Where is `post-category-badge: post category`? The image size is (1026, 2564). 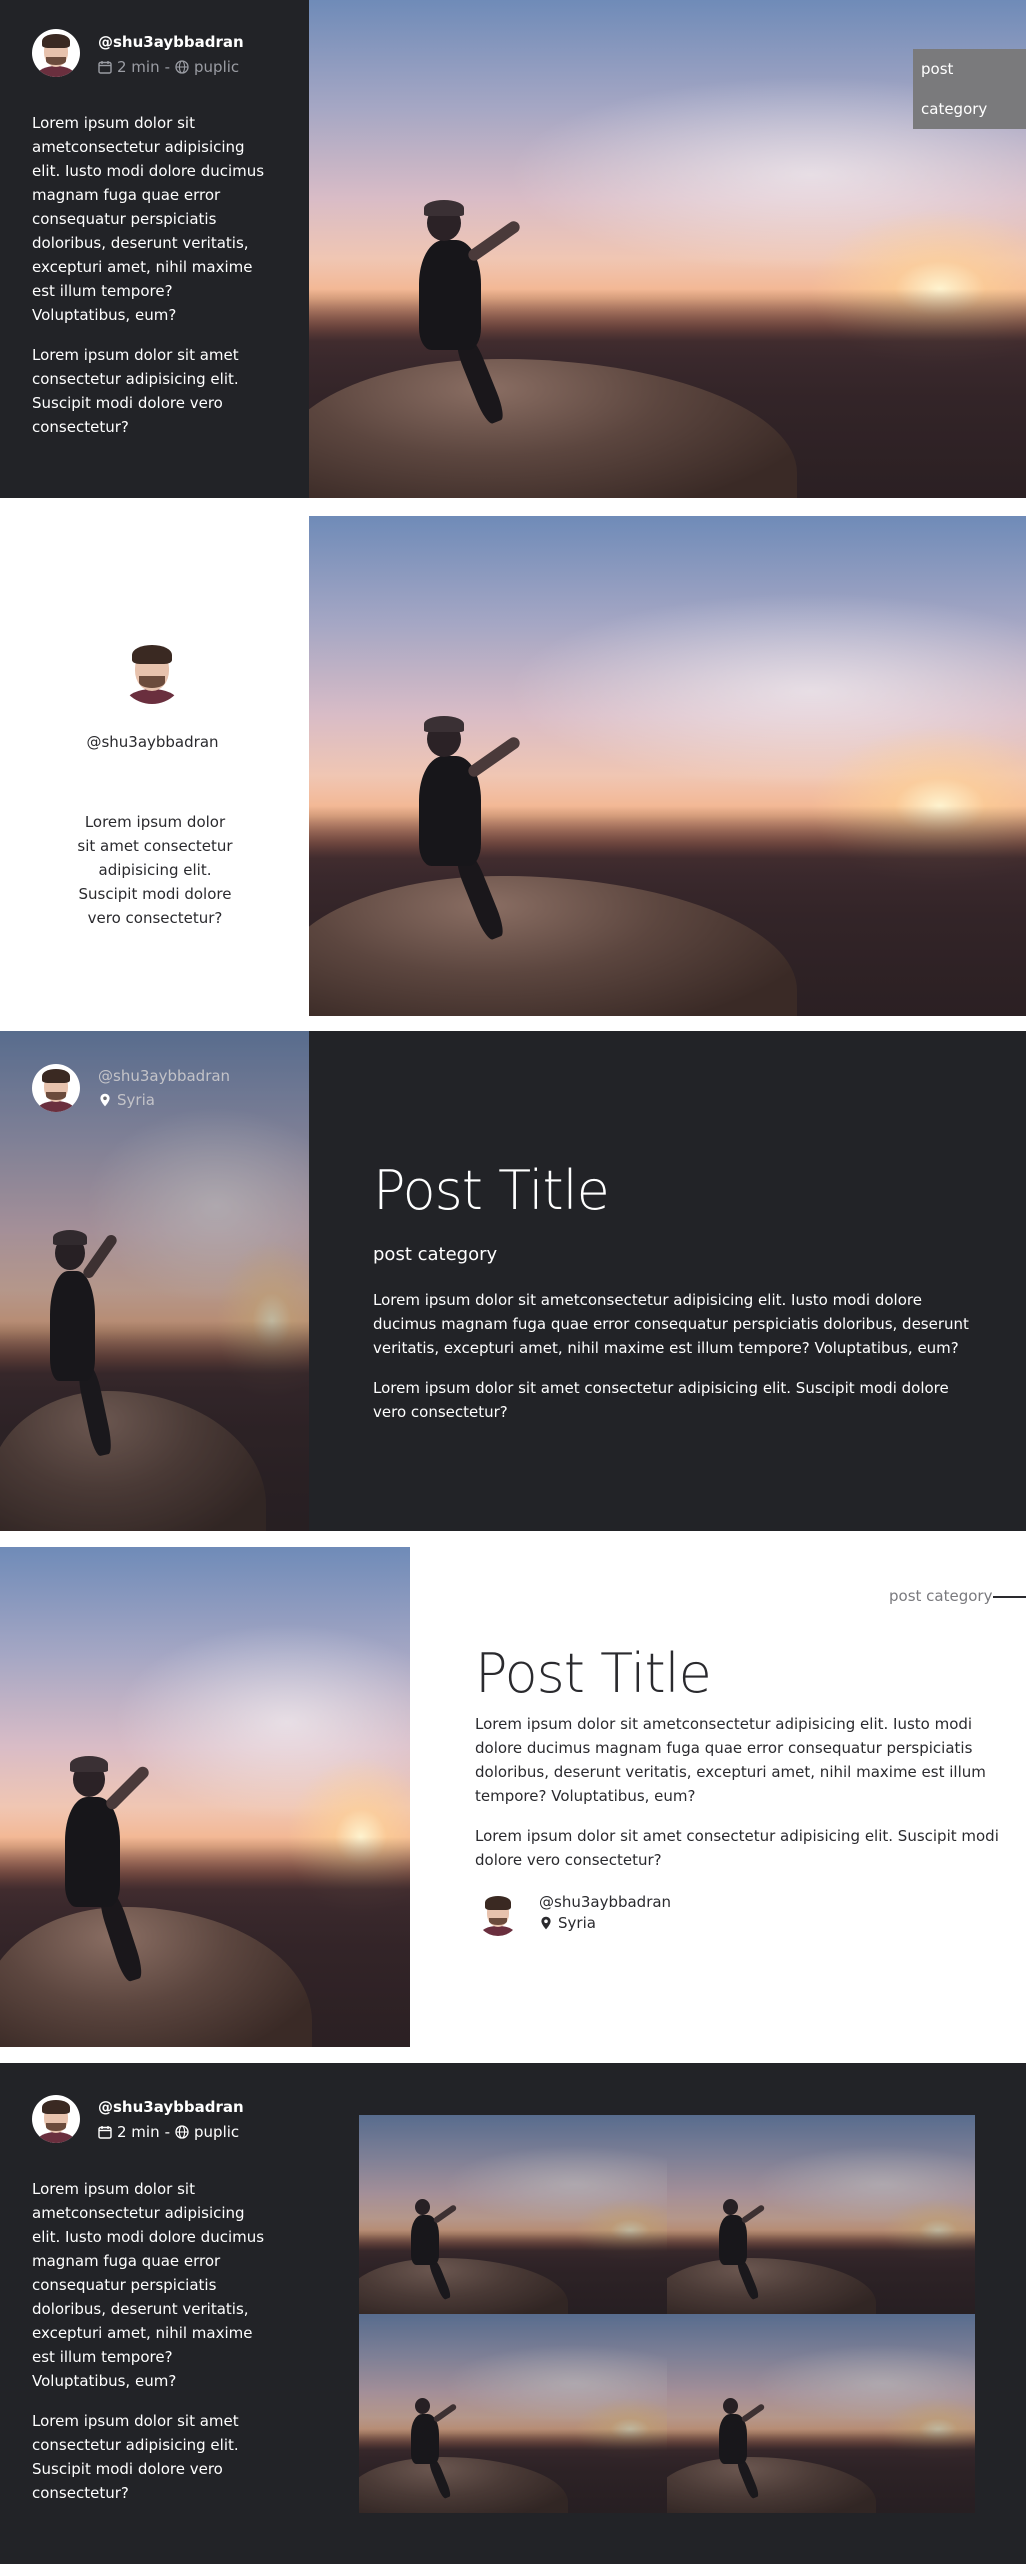 post-category-badge: post category is located at coordinates (969, 89).